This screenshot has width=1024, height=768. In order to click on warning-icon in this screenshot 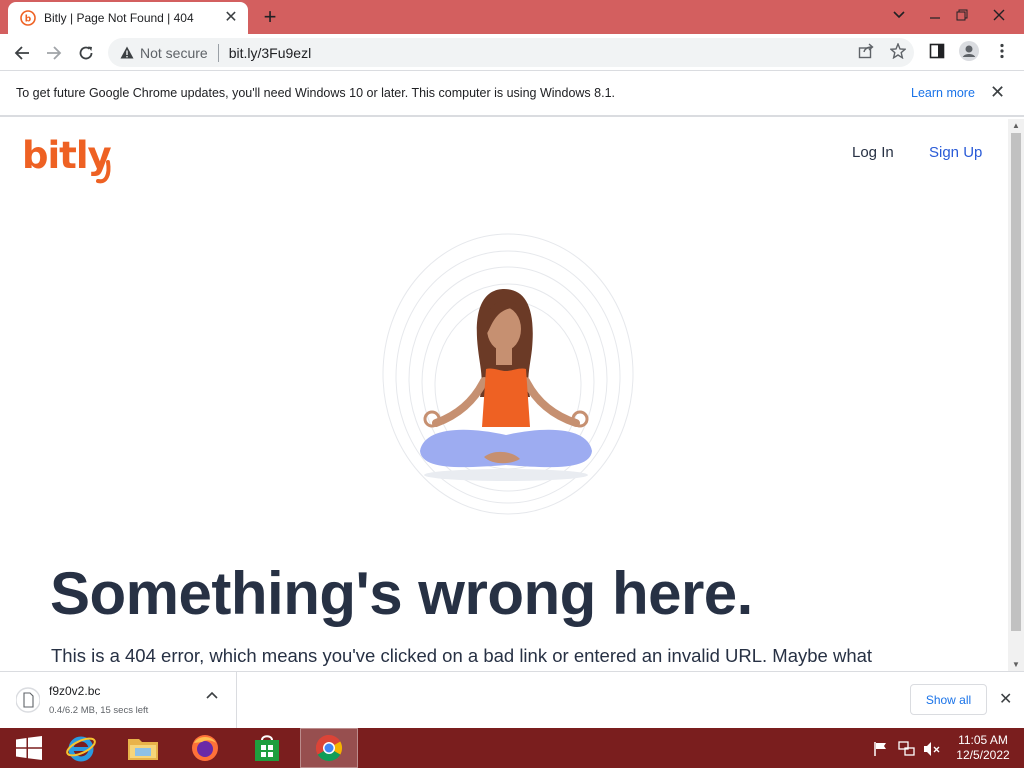, I will do `click(127, 52)`.